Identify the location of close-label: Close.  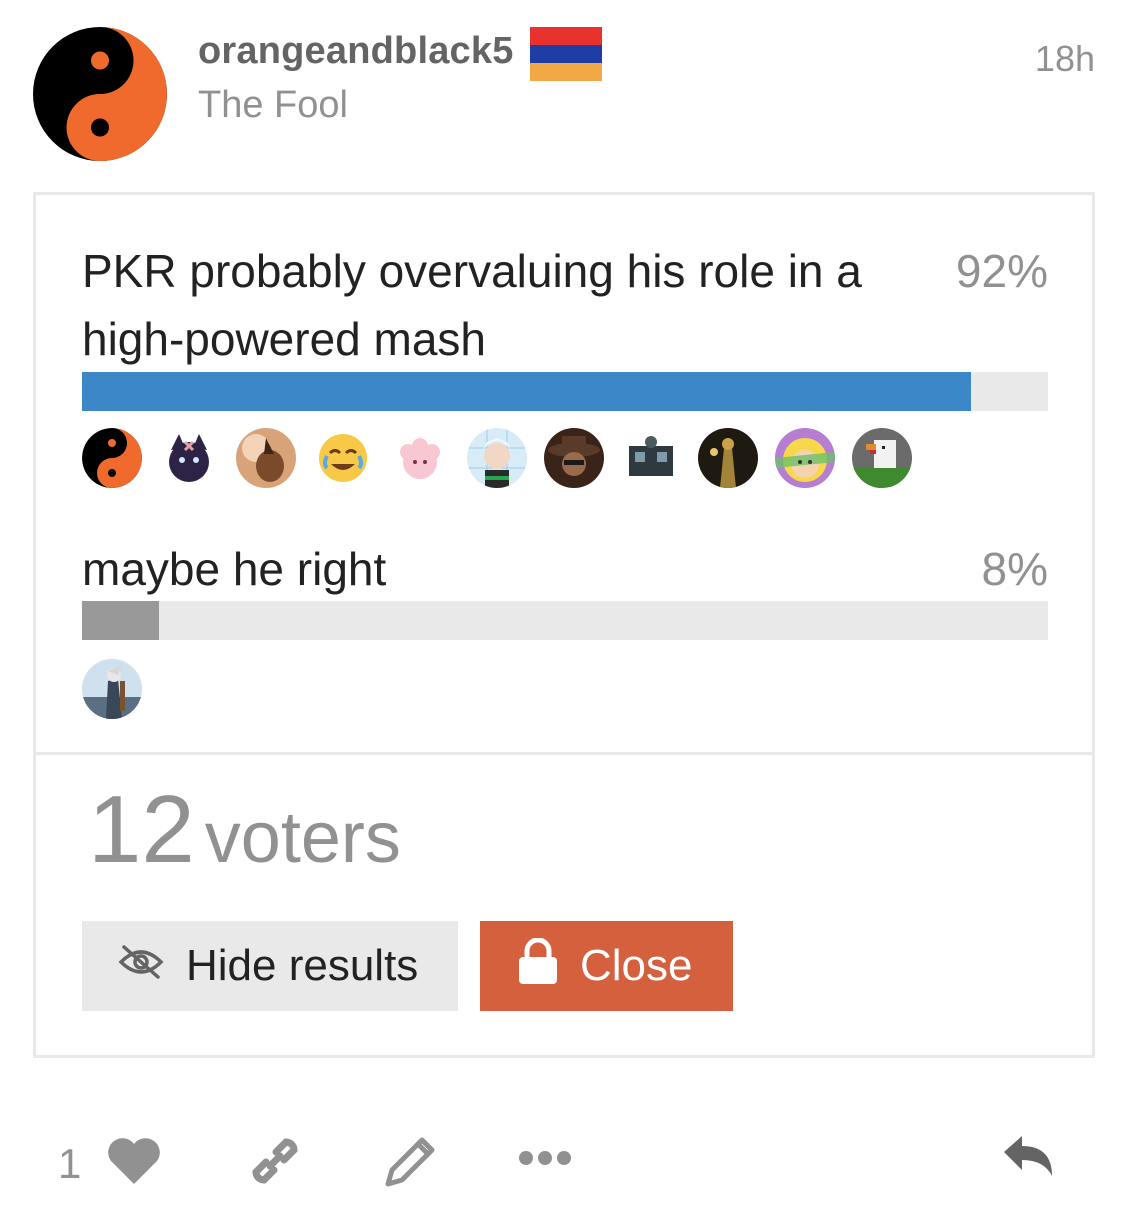
(636, 965).